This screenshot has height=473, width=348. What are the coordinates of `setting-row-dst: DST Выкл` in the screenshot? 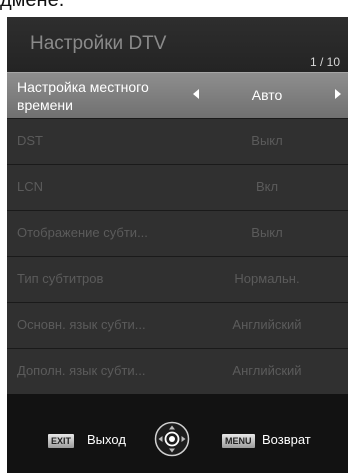 It's located at (177, 141).